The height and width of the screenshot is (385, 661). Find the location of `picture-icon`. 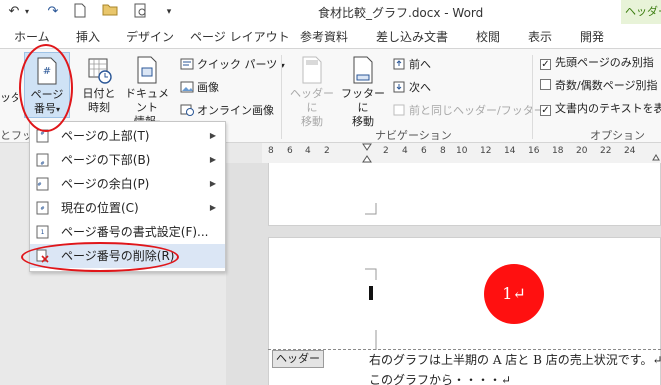

picture-icon is located at coordinates (187, 87).